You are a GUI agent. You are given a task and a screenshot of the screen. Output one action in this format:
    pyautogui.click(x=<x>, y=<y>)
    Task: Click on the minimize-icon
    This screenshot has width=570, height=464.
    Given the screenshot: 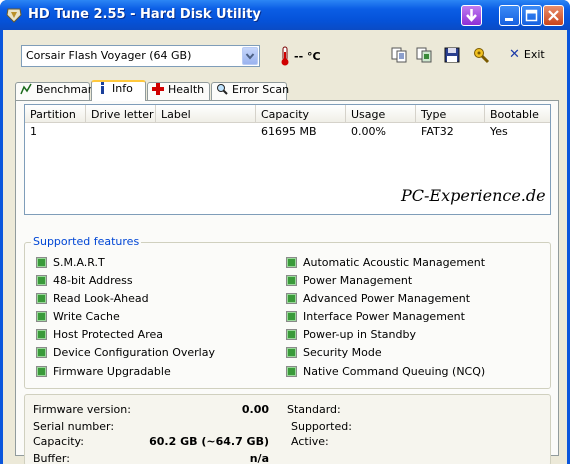 What is the action you would take?
    pyautogui.click(x=509, y=19)
    